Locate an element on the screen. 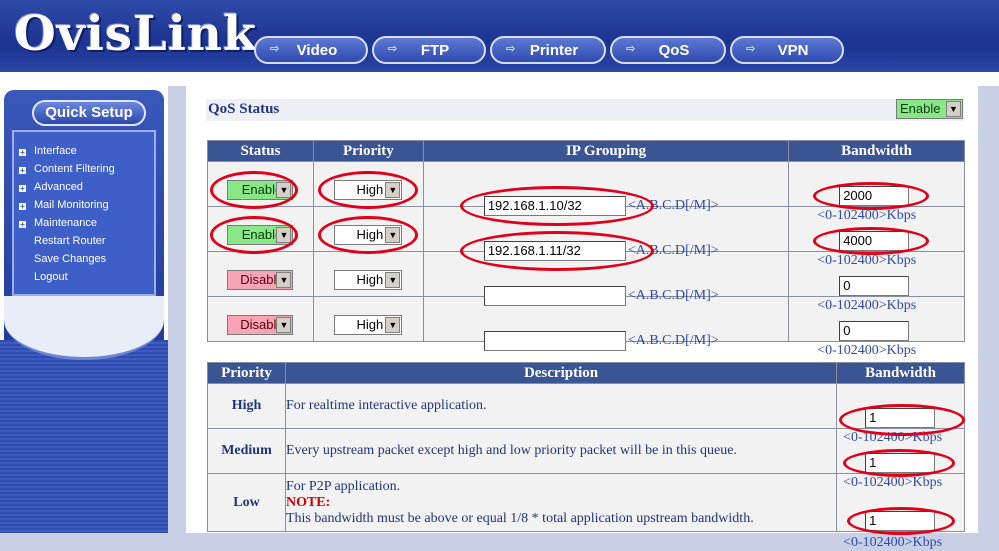  col-header-ip-grouping: IP Grouping is located at coordinates (606, 151).